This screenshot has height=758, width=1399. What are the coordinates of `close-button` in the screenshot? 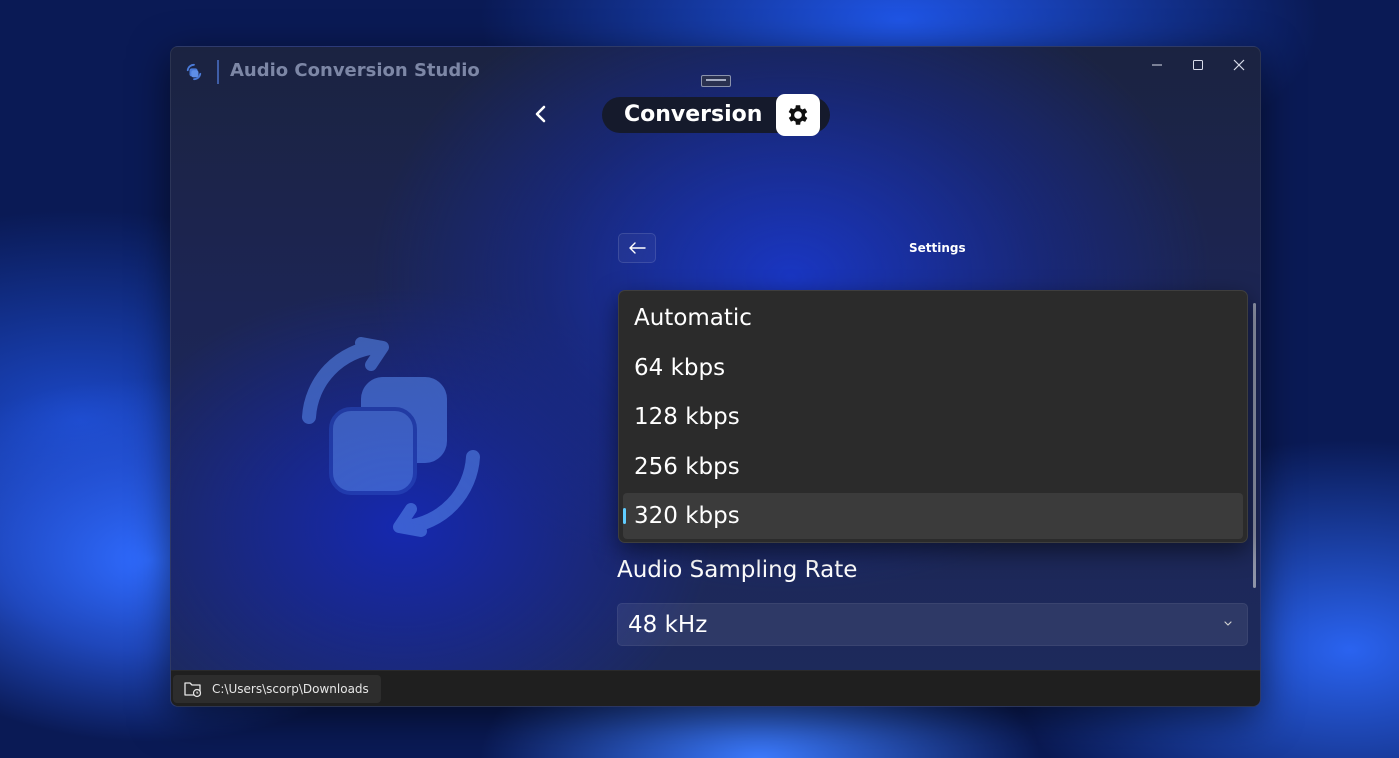 It's located at (1239, 65).